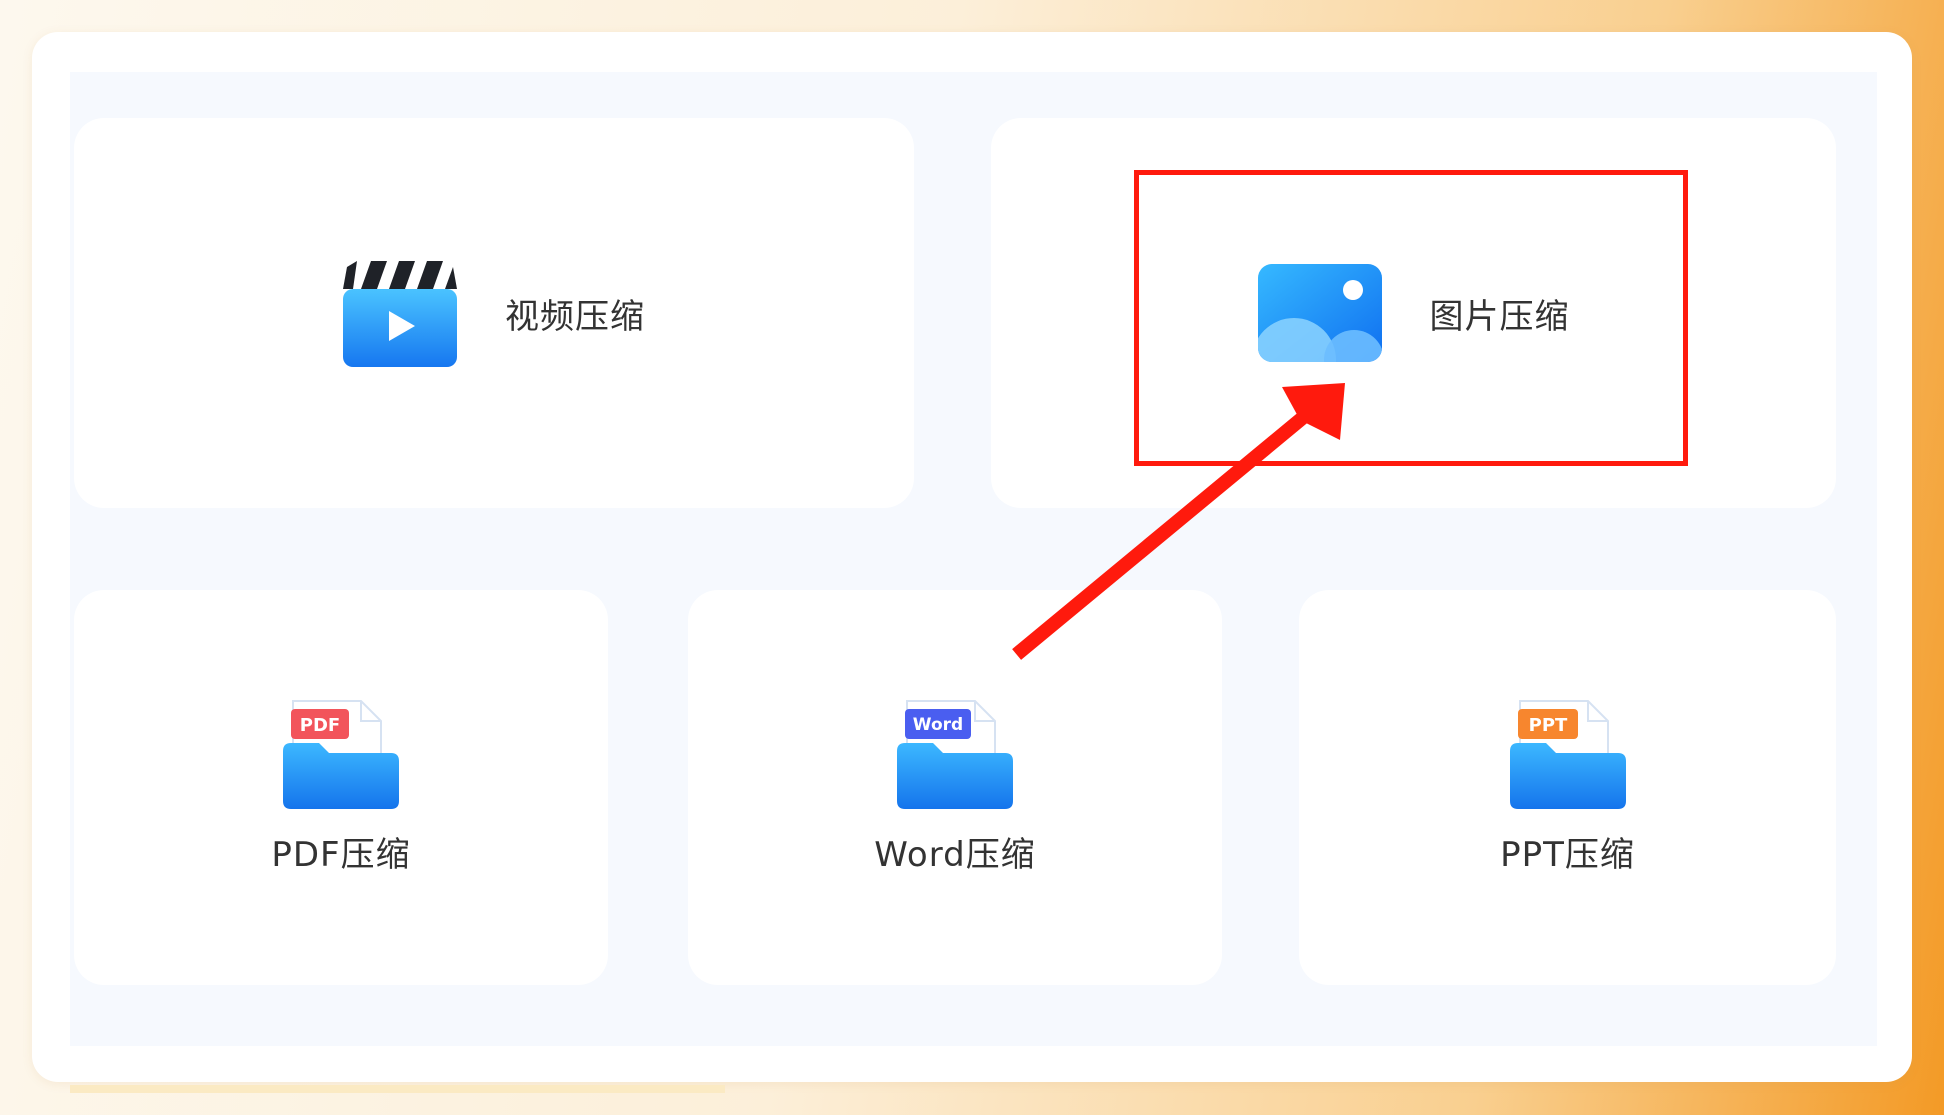 The image size is (1944, 1115). I want to click on ppt-tag-text: PPT, so click(1547, 725).